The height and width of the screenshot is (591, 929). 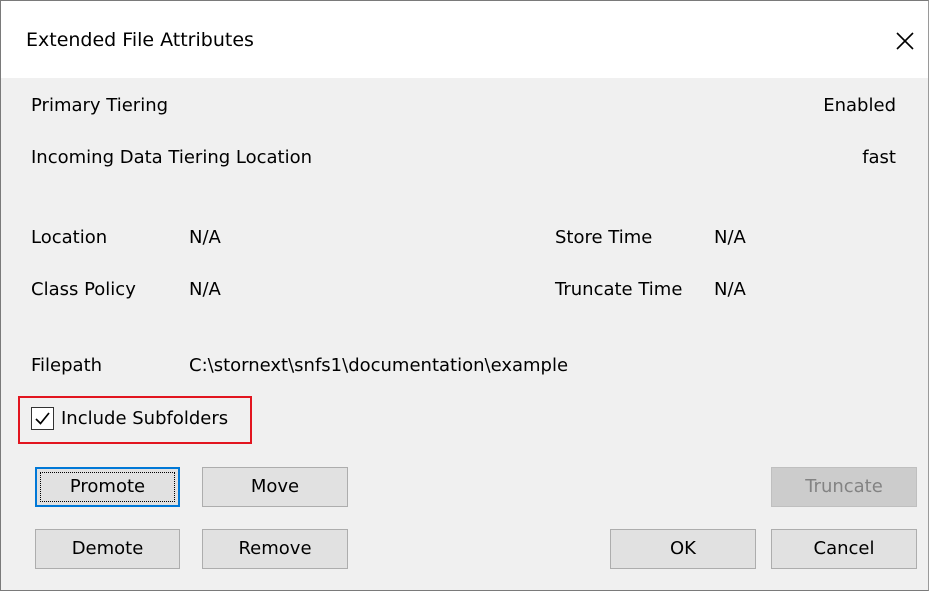 I want to click on close-button, so click(x=905, y=40).